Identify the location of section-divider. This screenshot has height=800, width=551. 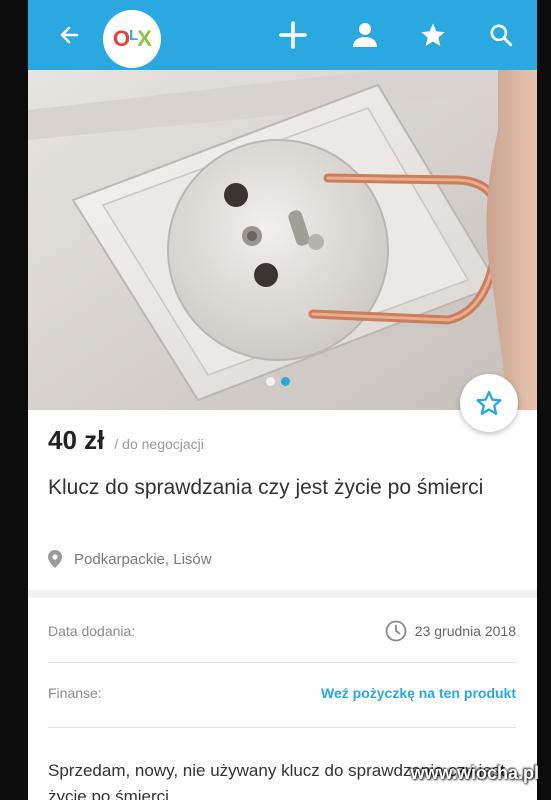
(282, 594).